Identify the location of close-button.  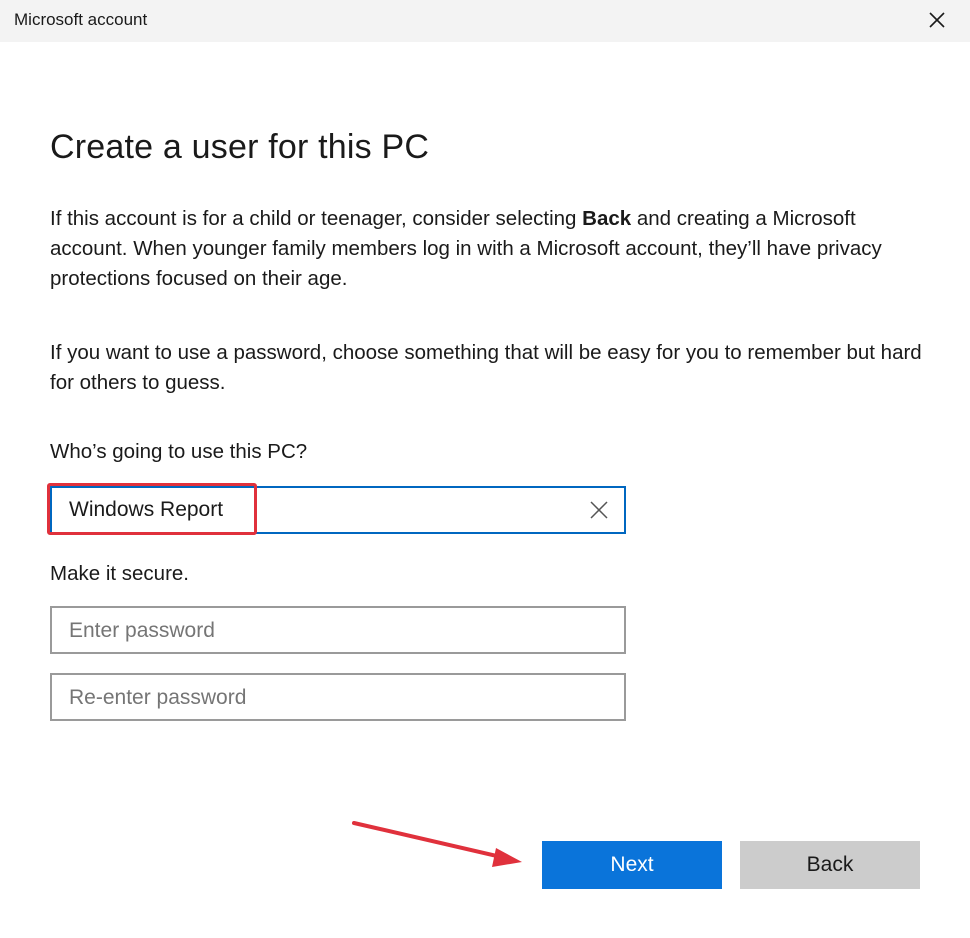
(937, 21).